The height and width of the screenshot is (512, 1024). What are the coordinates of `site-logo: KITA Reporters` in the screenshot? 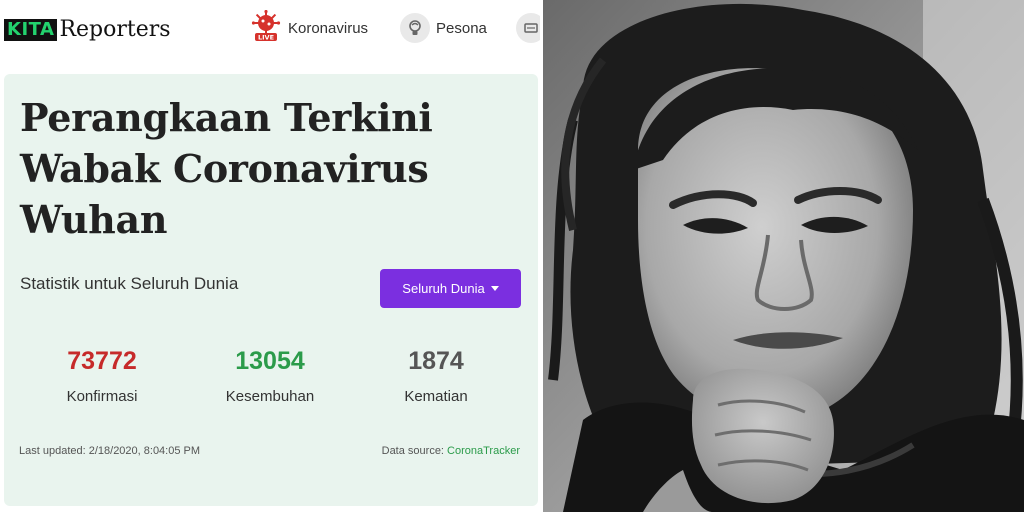 It's located at (87, 30).